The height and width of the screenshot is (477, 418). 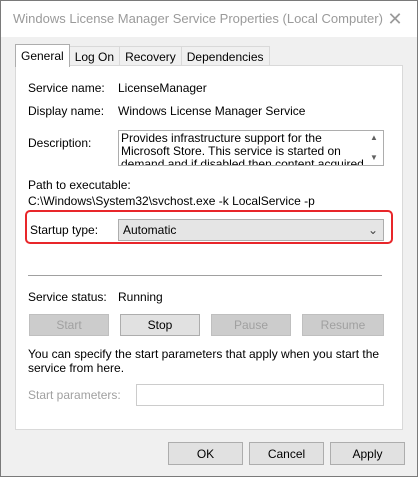 I want to click on display-name-value: Windows License Manager Service, so click(x=212, y=111).